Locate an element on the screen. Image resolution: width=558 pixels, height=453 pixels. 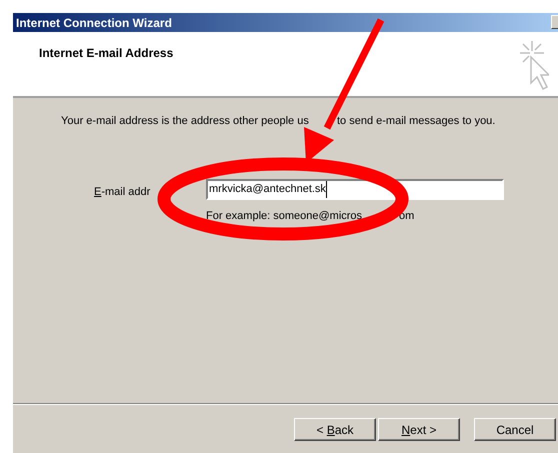
email-label: E-mail addr is located at coordinates (122, 192).